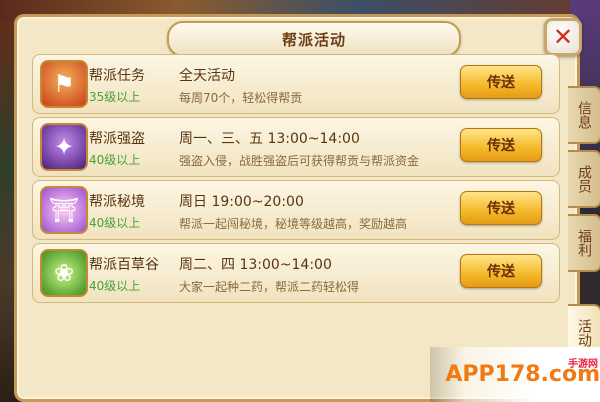 The height and width of the screenshot is (402, 600). I want to click on activity-level: 35级以上, so click(115, 97).